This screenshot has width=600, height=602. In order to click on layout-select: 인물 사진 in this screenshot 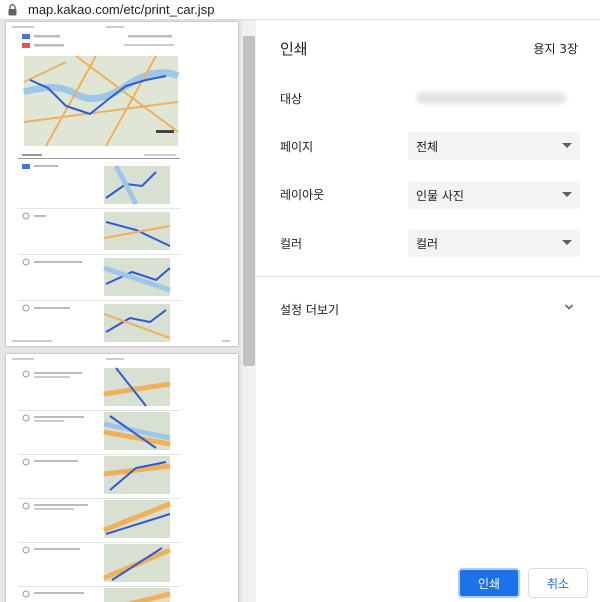, I will do `click(494, 195)`.